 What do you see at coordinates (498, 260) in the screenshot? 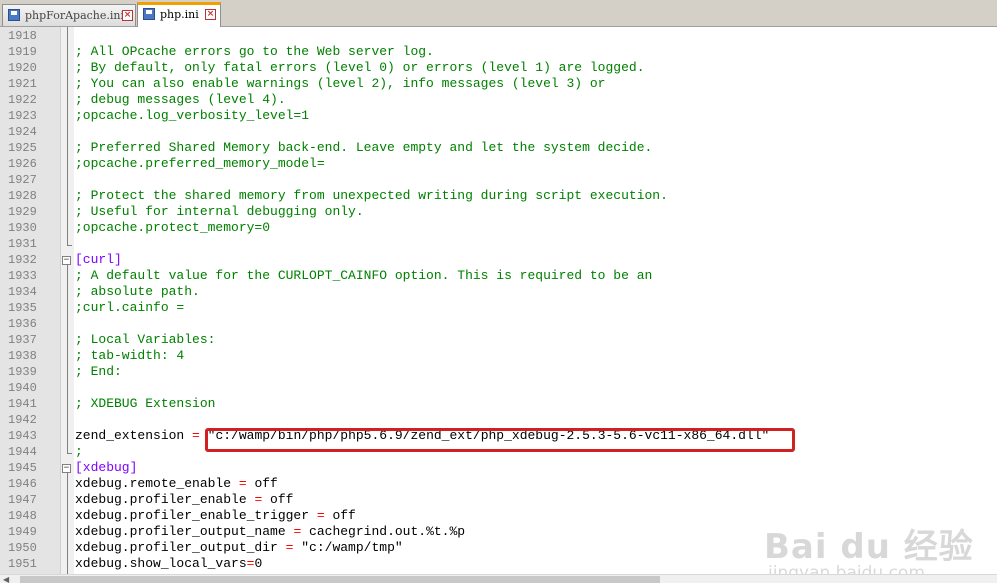
I see `code-line: 1932 [curl]` at bounding box center [498, 260].